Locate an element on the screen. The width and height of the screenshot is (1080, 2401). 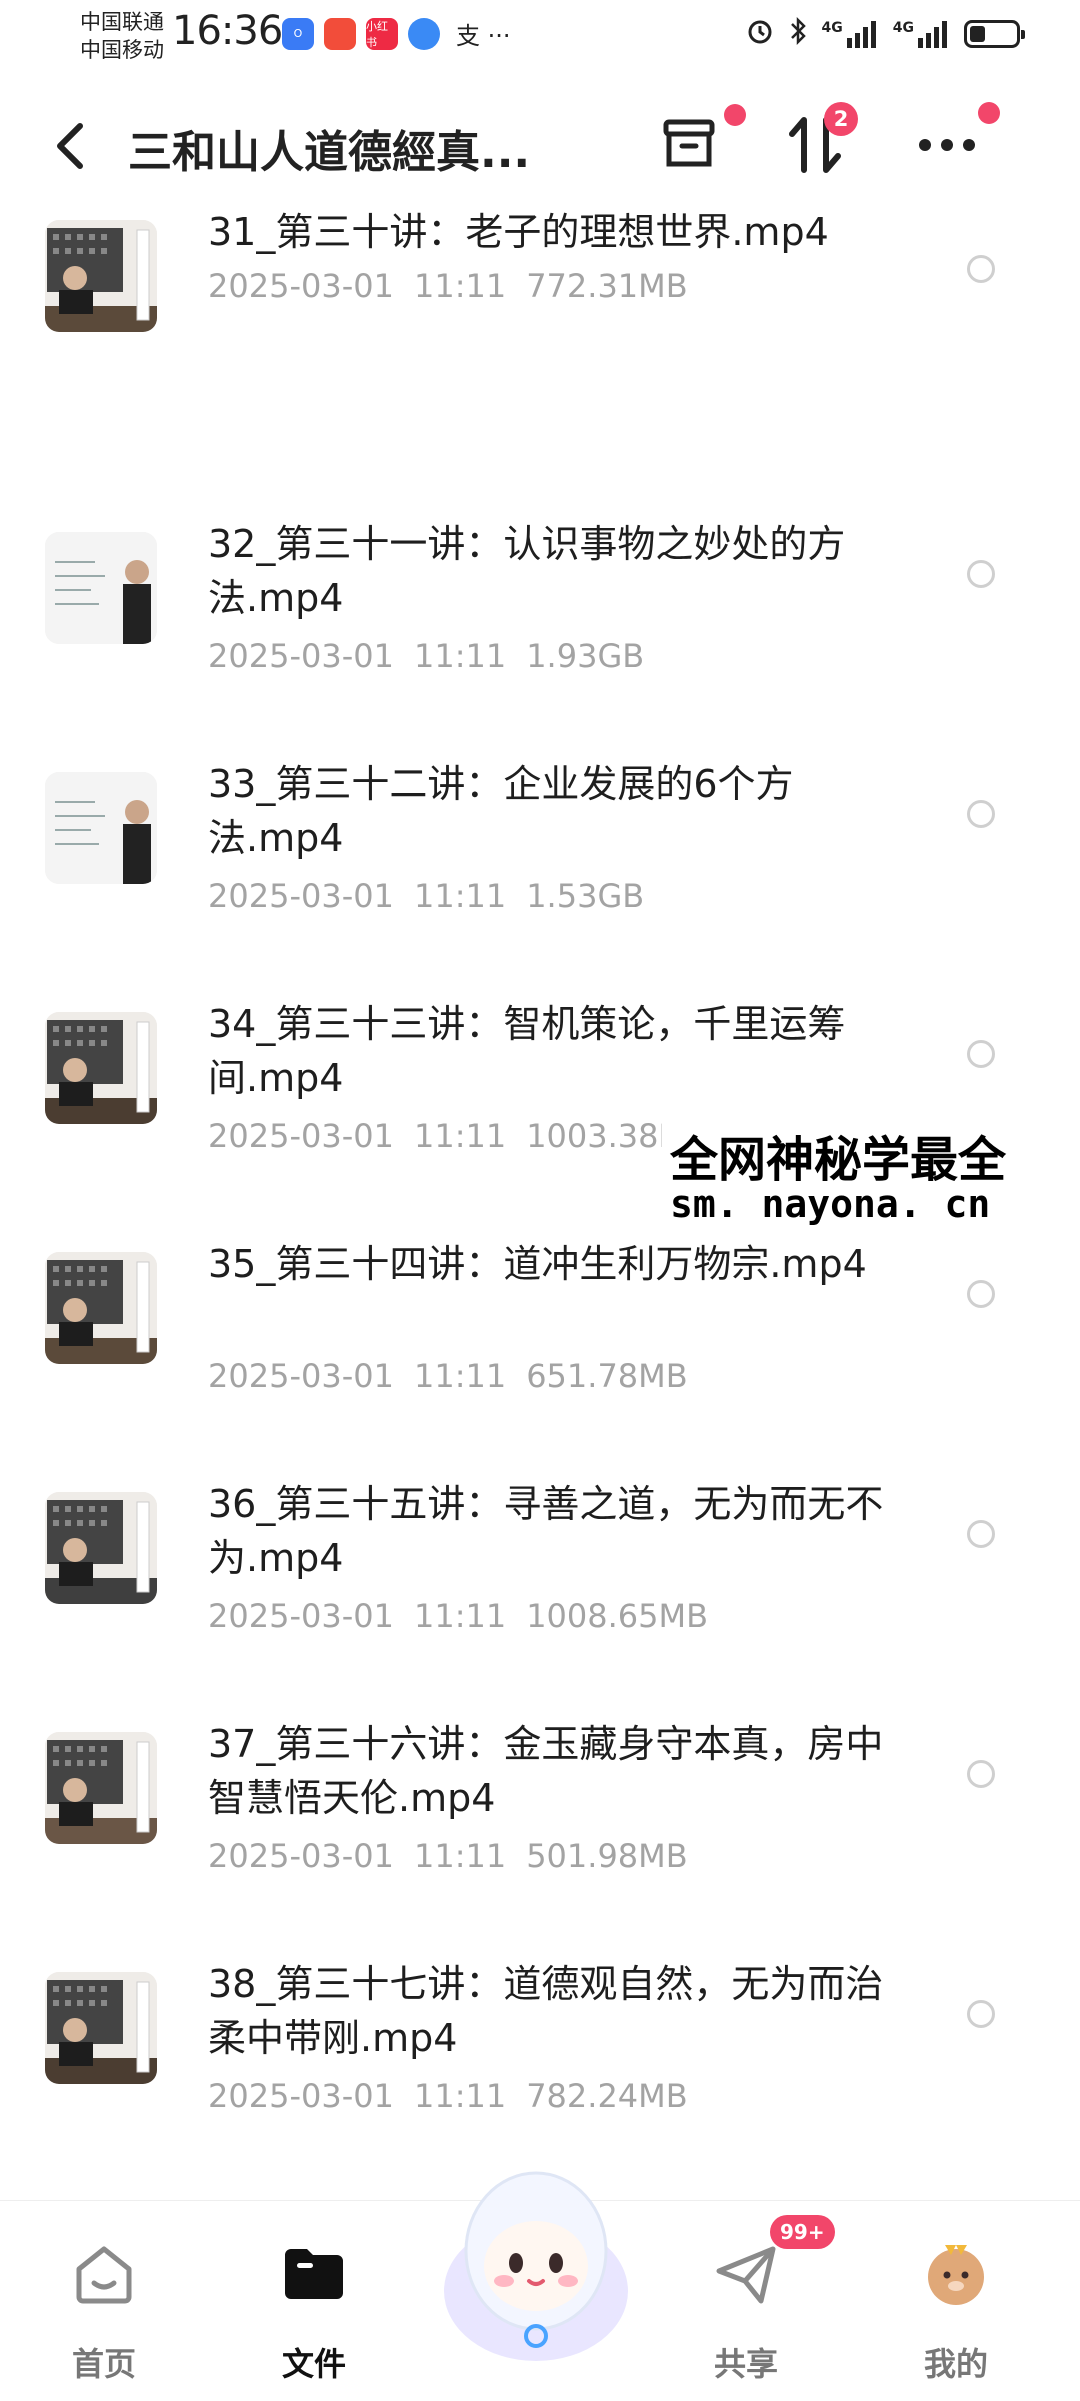
file-name: 32_第三十一讲：认识事物之妙处的方法.mp4 is located at coordinates (527, 571).